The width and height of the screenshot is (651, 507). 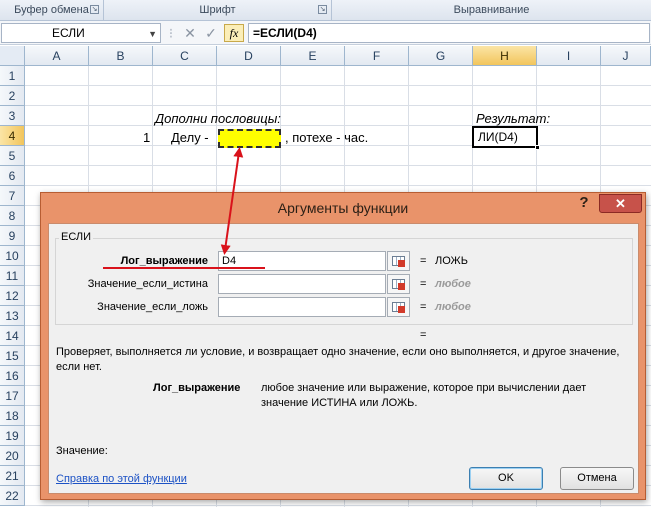 I want to click on ribbon-group-font: Шрифт ↘, so click(x=218, y=10).